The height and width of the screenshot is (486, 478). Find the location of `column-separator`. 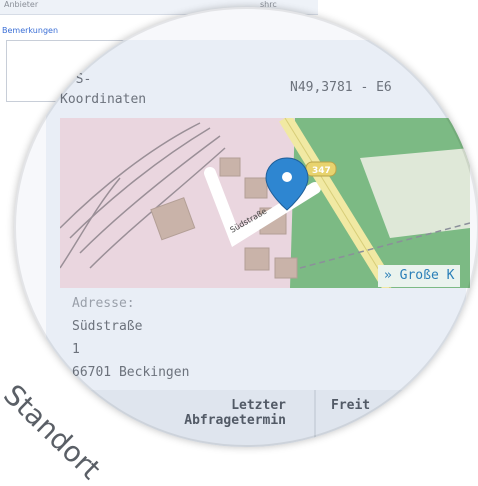

column-separator is located at coordinates (315, 418).